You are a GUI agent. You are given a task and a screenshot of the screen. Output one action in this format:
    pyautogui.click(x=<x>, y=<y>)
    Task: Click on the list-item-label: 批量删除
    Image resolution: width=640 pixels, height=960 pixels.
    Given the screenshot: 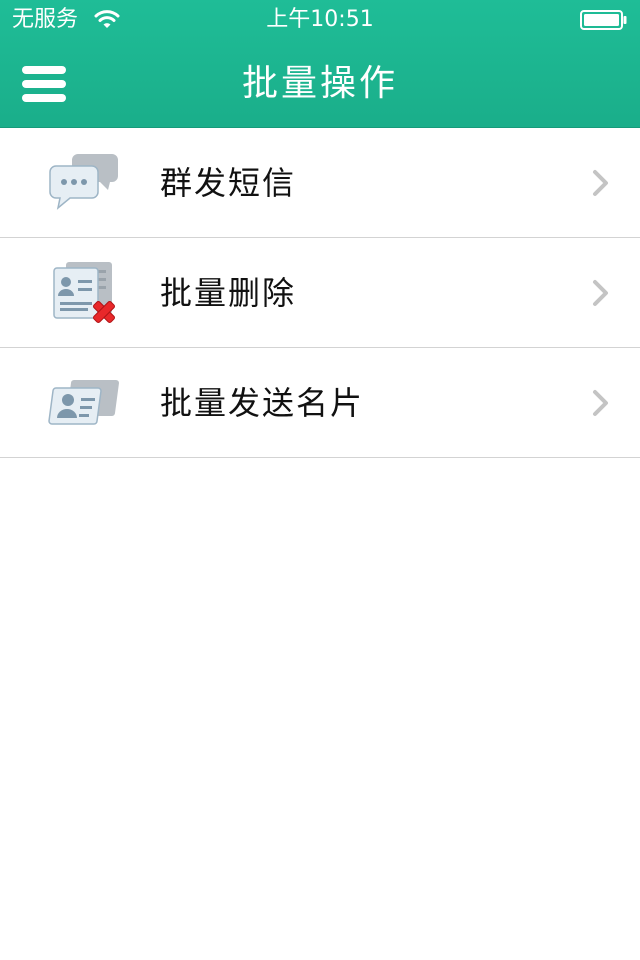 What is the action you would take?
    pyautogui.click(x=228, y=293)
    